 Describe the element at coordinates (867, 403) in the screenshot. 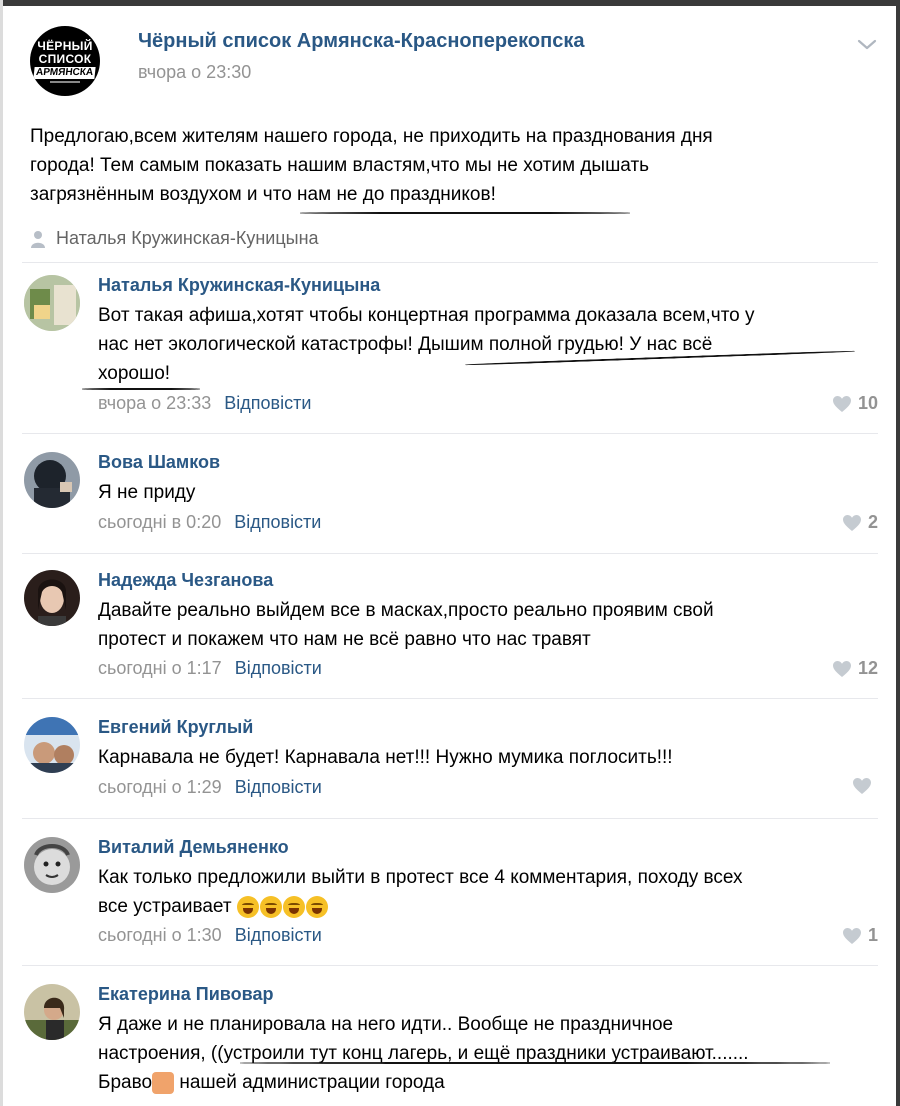

I see `like-count: 10` at that location.